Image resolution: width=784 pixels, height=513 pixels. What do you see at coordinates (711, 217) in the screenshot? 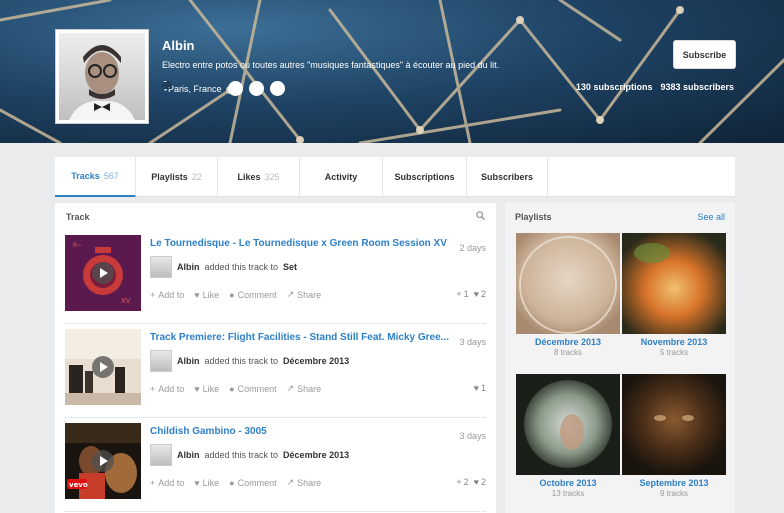
I see `see-all-link: See all` at bounding box center [711, 217].